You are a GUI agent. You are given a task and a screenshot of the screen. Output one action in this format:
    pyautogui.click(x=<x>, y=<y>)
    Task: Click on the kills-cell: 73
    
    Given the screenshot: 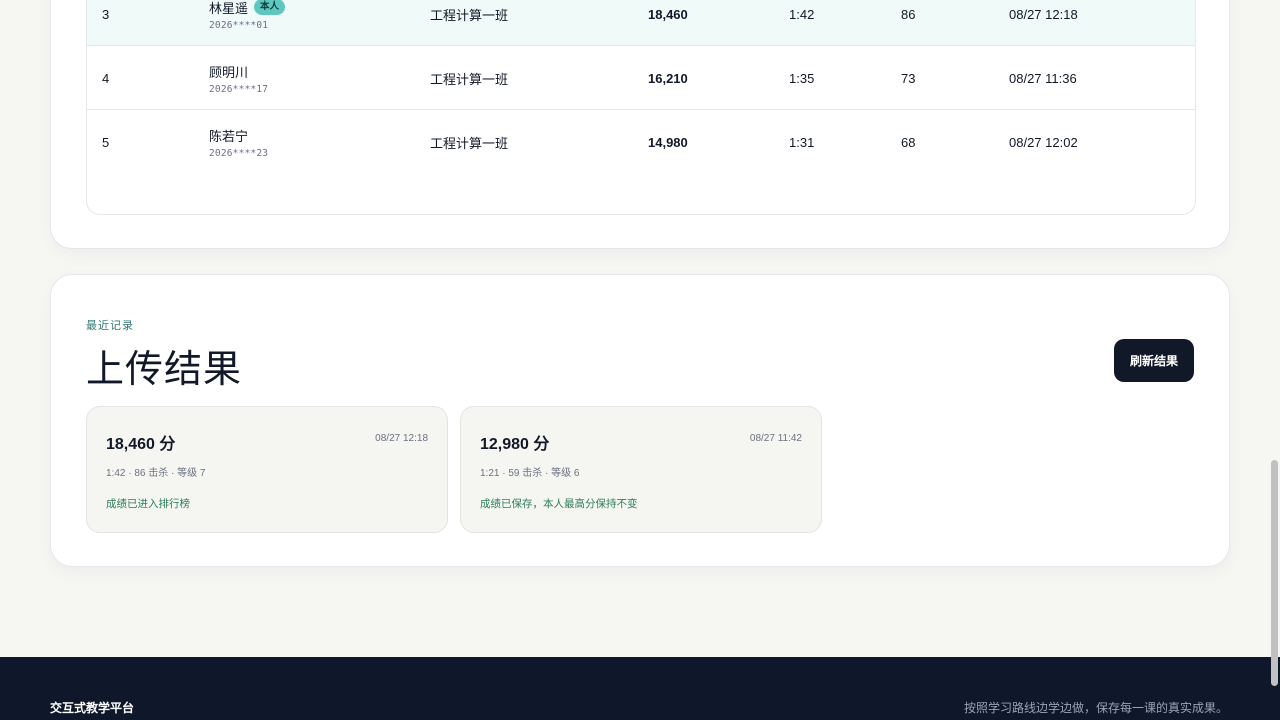 What is the action you would take?
    pyautogui.click(x=908, y=78)
    